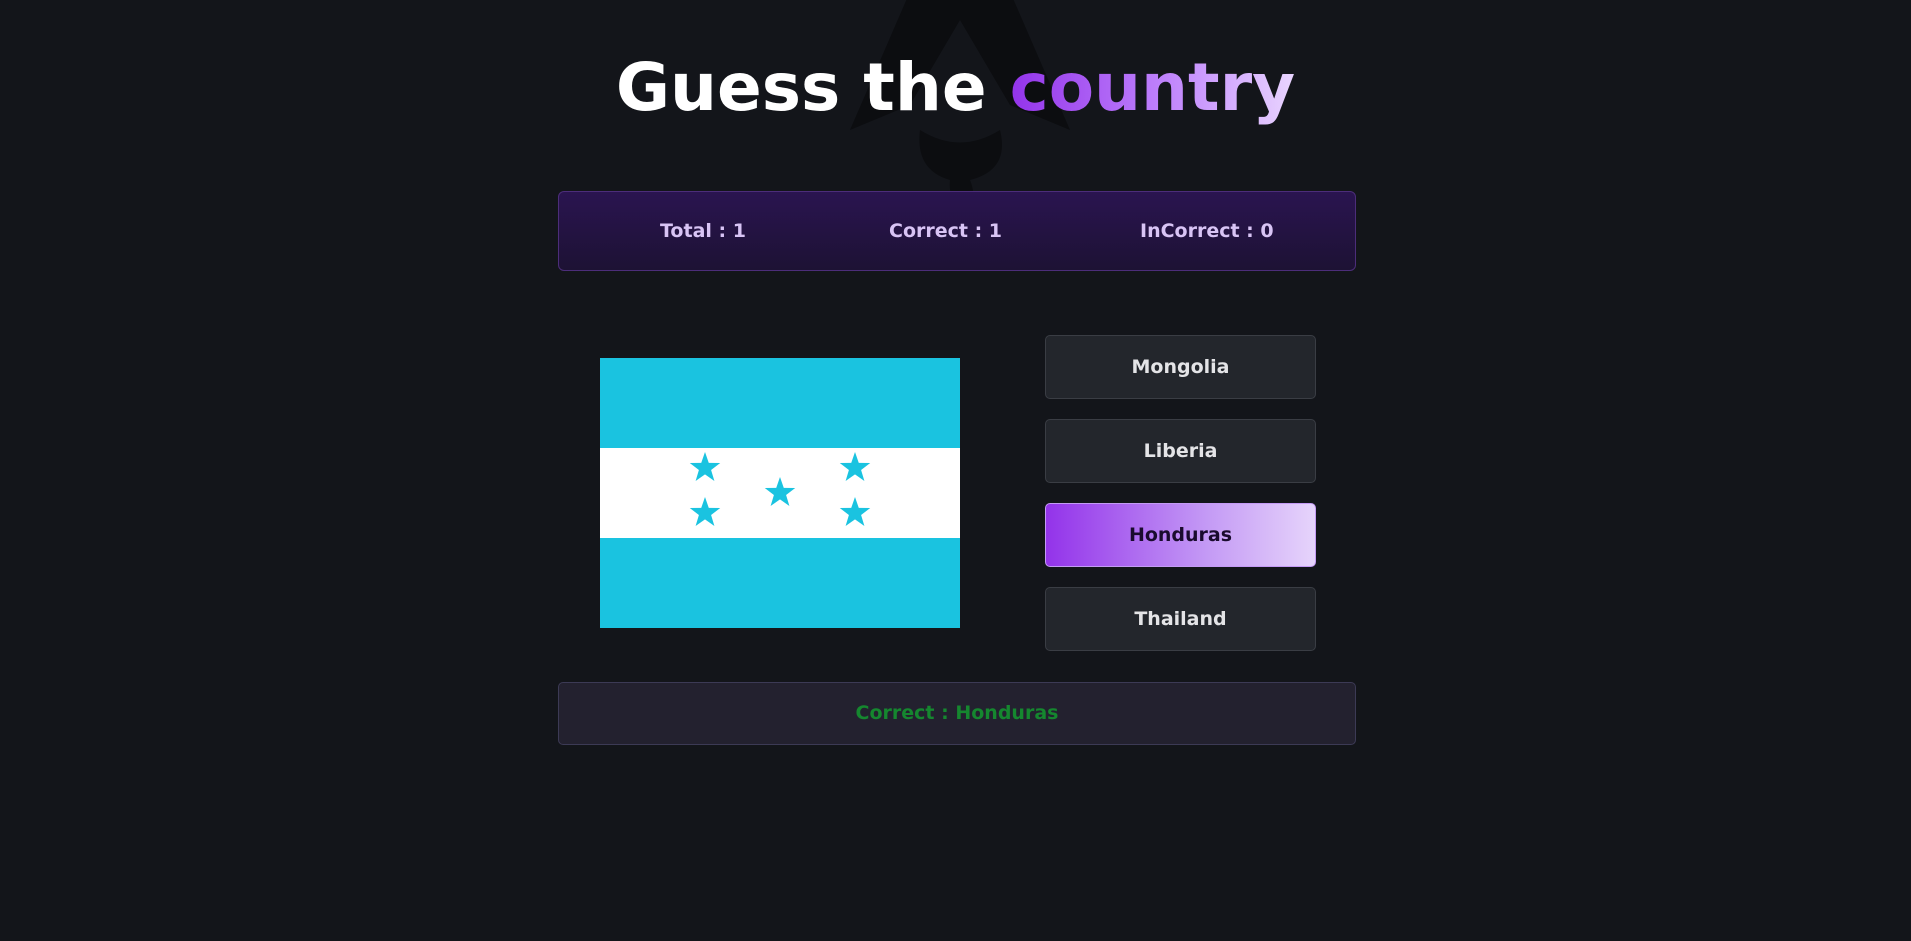 The width and height of the screenshot is (1911, 941). I want to click on result-panel: Correct : Honduras, so click(957, 713).